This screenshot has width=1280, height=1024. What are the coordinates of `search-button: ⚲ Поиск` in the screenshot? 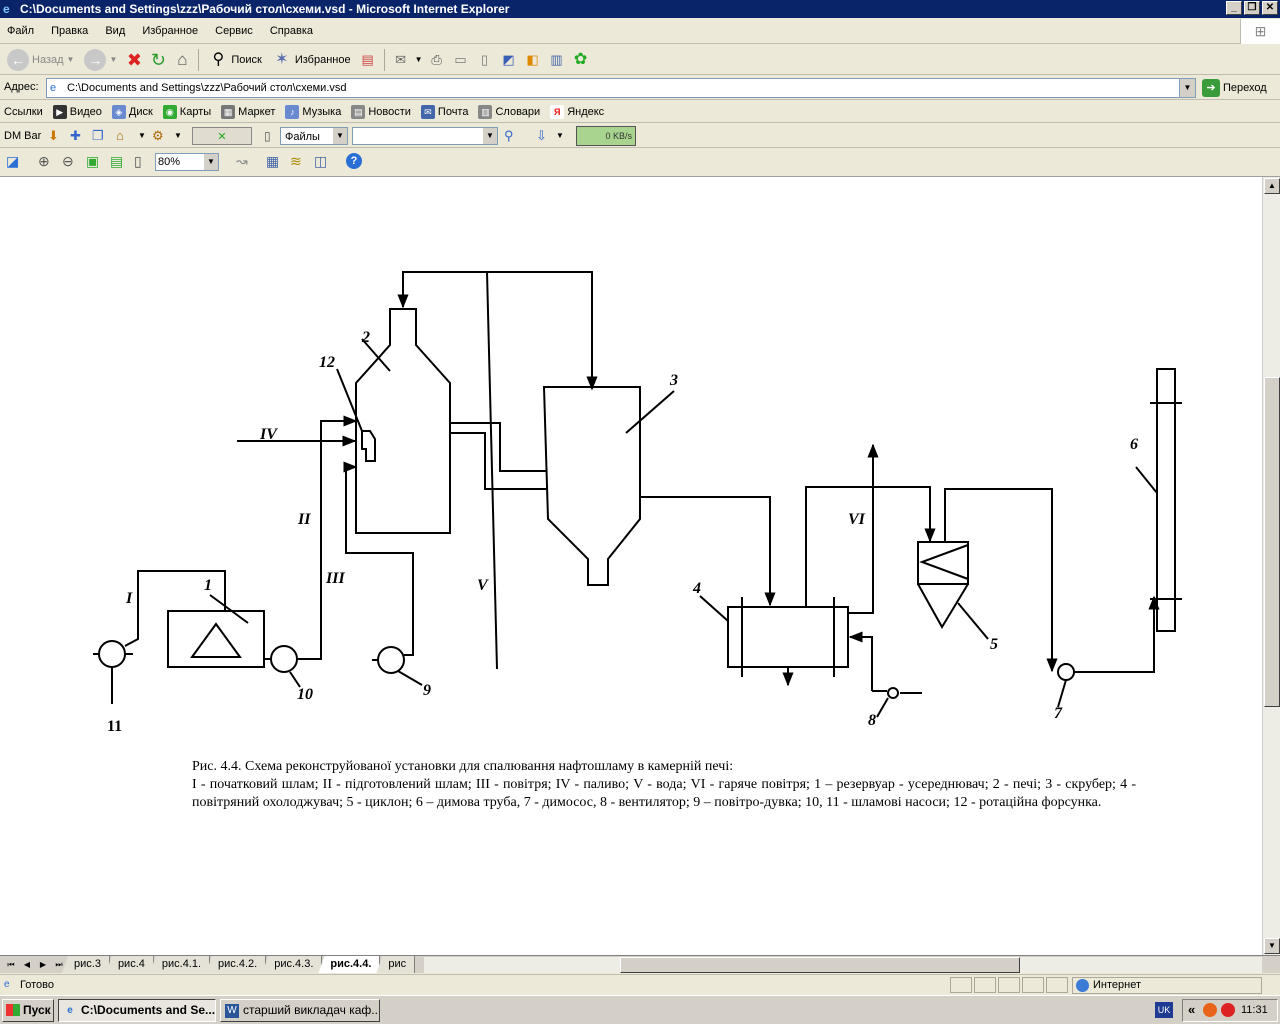 It's located at (234, 60).